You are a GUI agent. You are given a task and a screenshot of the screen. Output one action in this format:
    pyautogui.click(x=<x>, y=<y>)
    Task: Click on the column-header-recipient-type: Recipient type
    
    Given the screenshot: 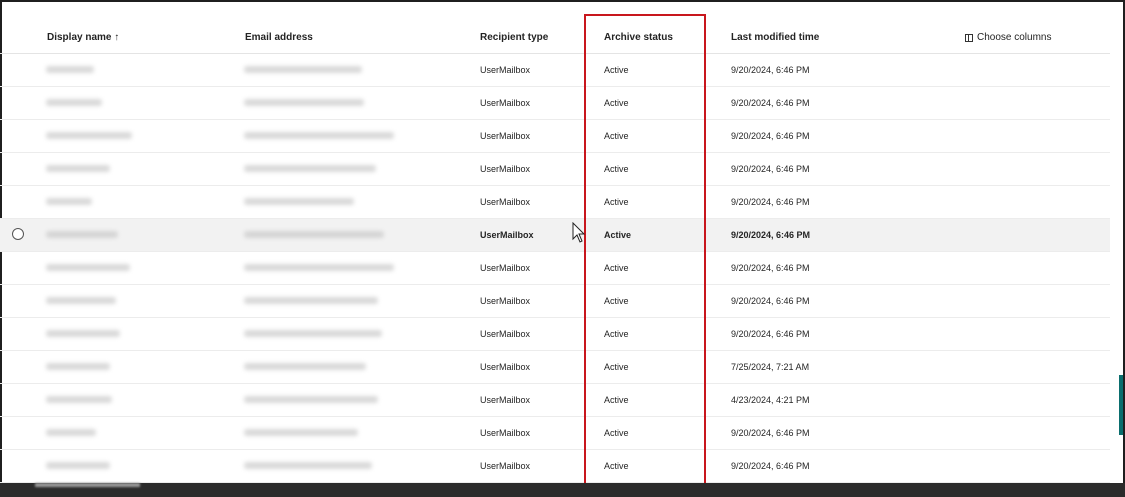 What is the action you would take?
    pyautogui.click(x=514, y=37)
    